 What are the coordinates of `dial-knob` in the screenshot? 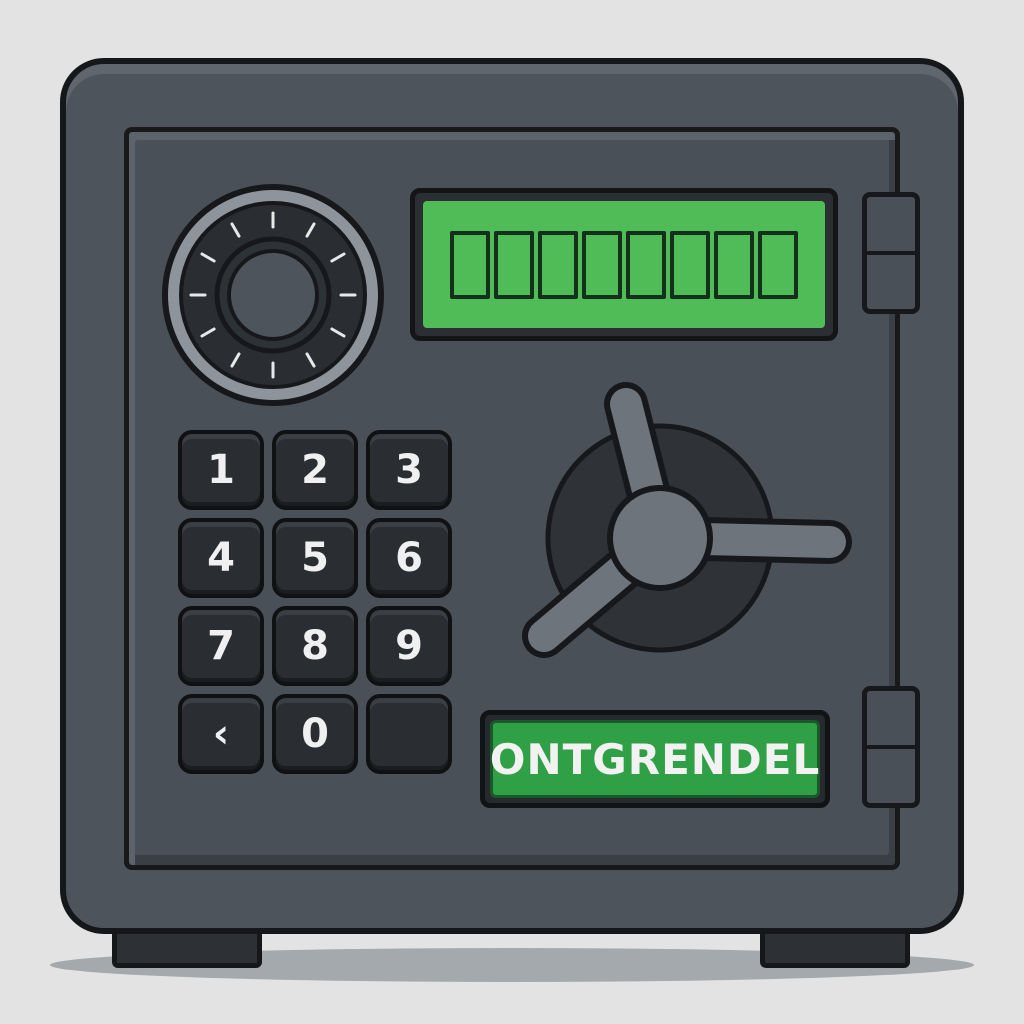 It's located at (273, 295).